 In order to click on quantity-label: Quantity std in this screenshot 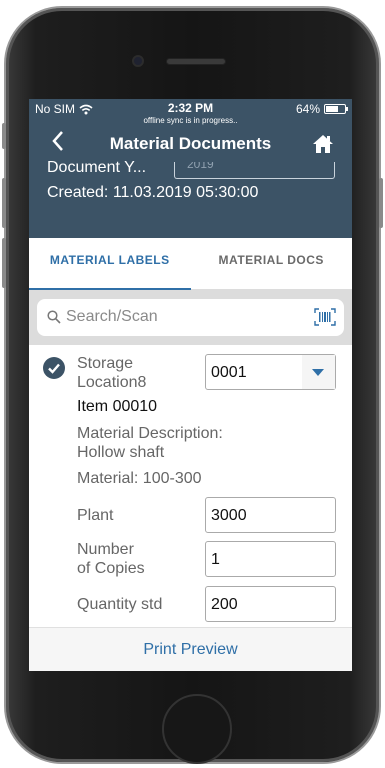, I will do `click(120, 604)`.